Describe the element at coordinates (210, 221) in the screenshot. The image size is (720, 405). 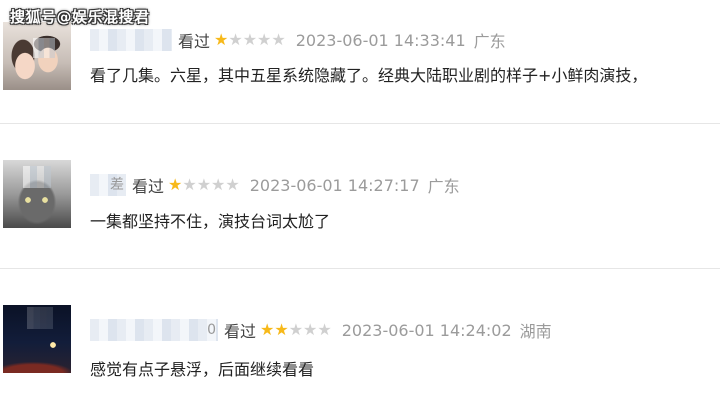
I see `comment-text: 一集都坚持不住，演技台词太尬了` at that location.